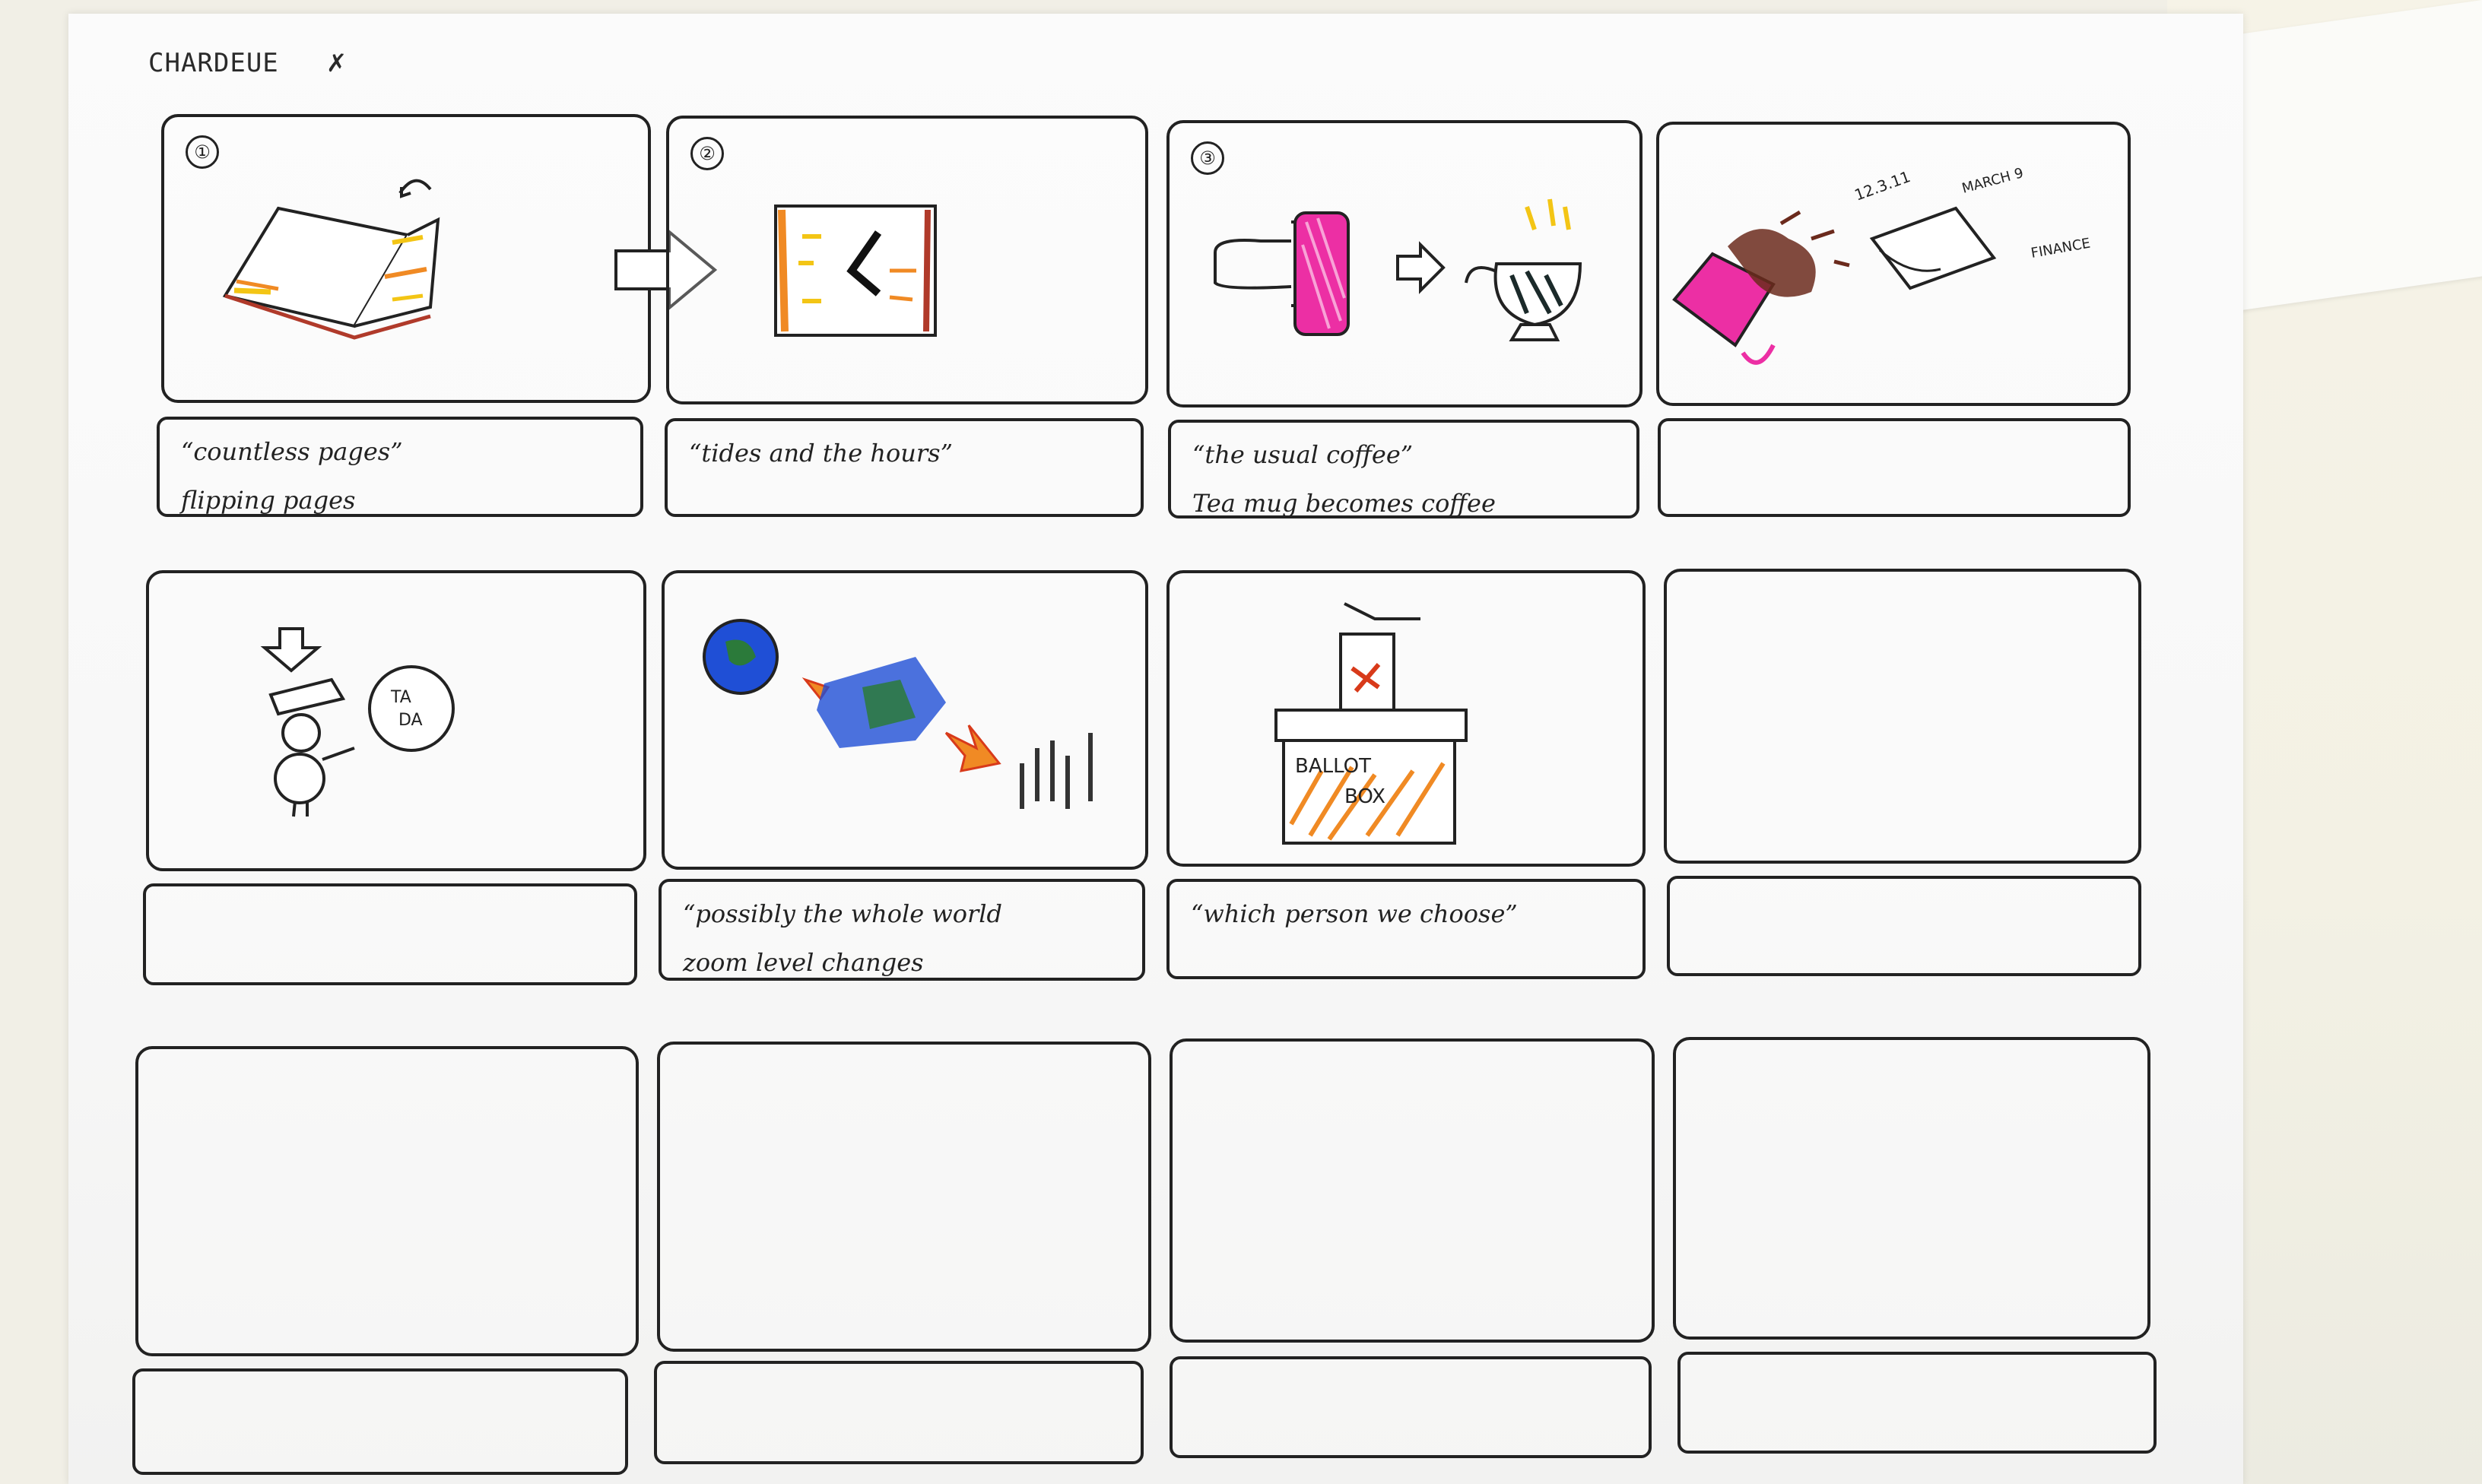  I want to click on caption-box-1: “countless pages” flipping pages, so click(400, 467).